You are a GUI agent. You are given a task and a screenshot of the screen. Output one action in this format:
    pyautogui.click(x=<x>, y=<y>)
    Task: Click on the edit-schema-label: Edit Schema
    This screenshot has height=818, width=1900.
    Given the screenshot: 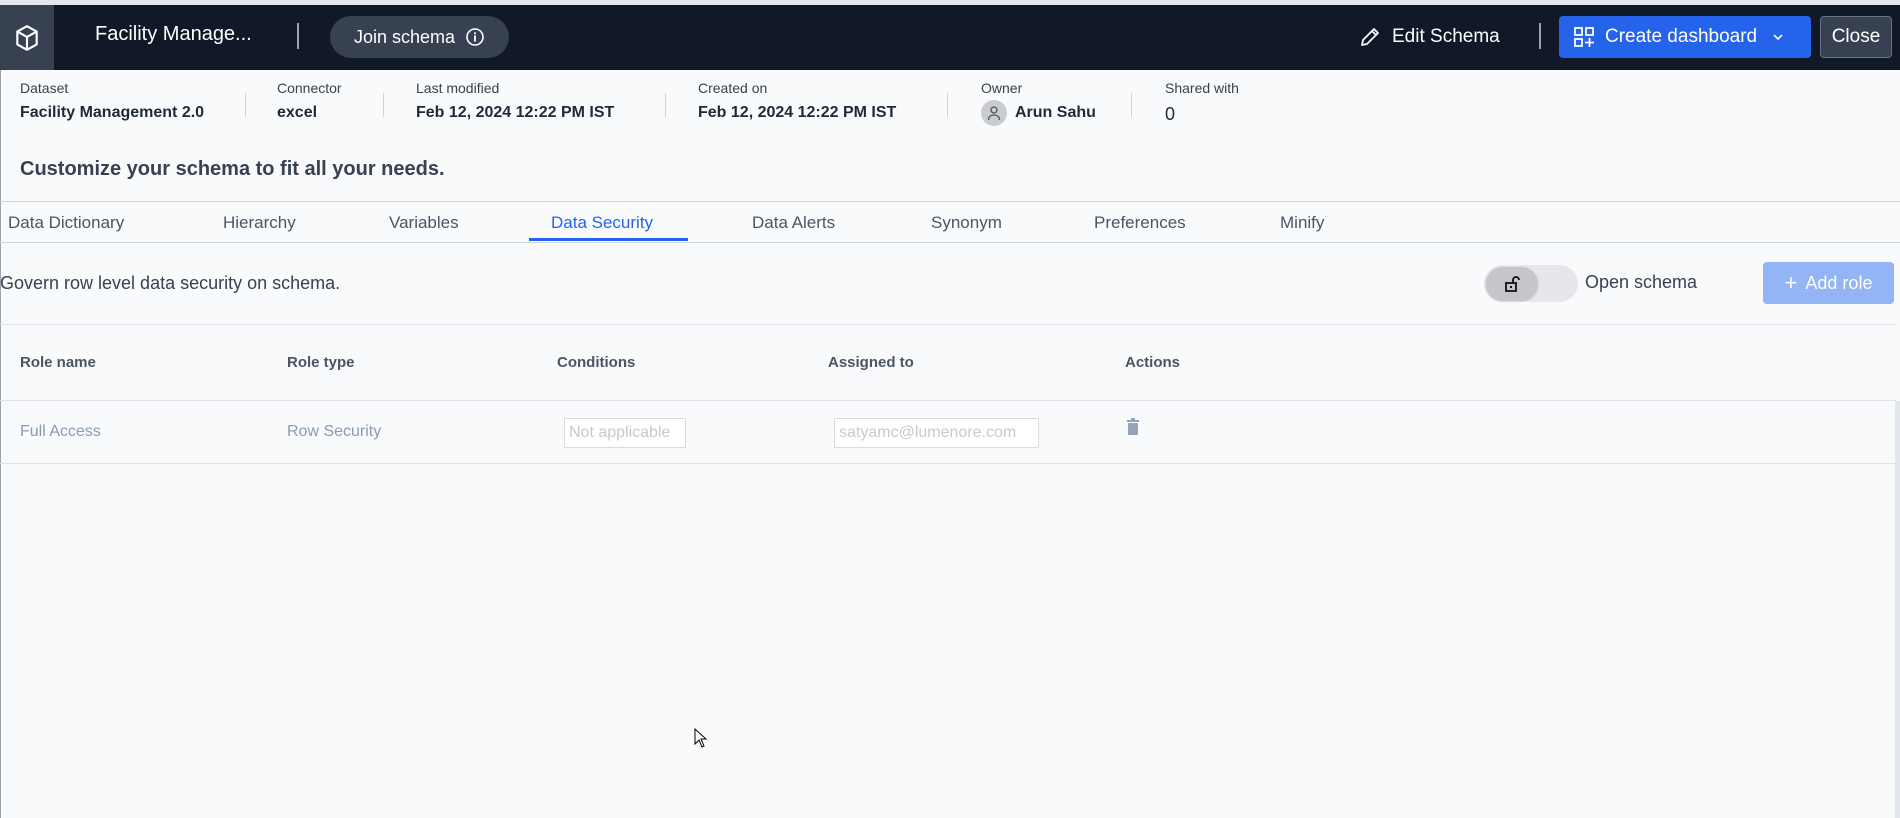 What is the action you would take?
    pyautogui.click(x=1446, y=36)
    